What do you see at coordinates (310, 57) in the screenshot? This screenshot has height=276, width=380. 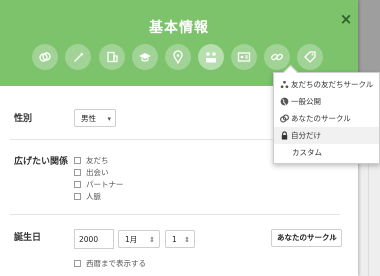 I see `tag-icon` at bounding box center [310, 57].